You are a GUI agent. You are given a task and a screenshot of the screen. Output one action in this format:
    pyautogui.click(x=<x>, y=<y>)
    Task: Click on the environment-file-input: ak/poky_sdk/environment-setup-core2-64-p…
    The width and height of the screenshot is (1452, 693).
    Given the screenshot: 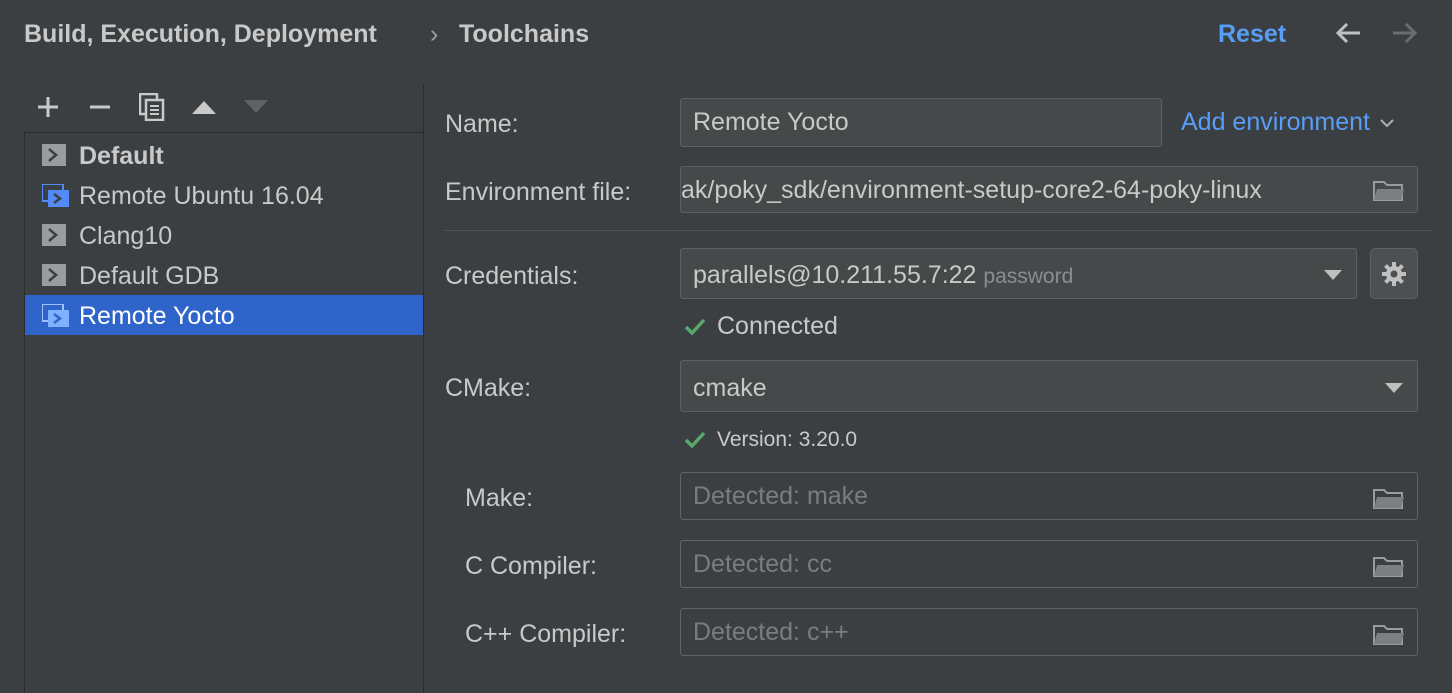 What is the action you would take?
    pyautogui.click(x=1049, y=189)
    